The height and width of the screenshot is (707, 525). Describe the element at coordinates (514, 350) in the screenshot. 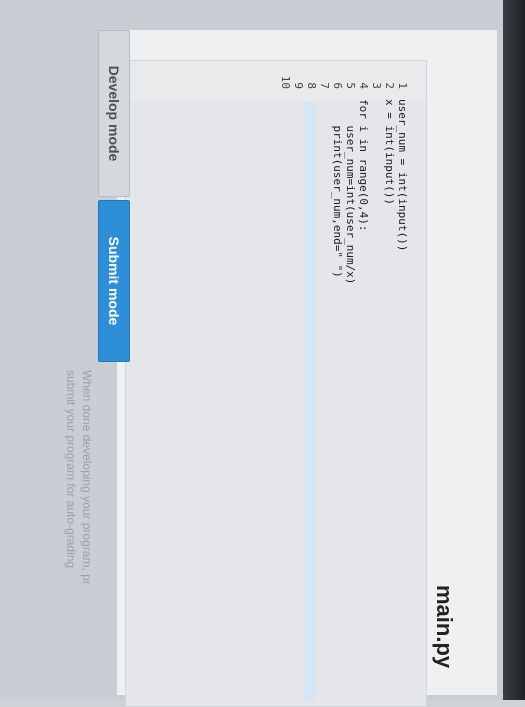

I see `monitor-bezel` at that location.